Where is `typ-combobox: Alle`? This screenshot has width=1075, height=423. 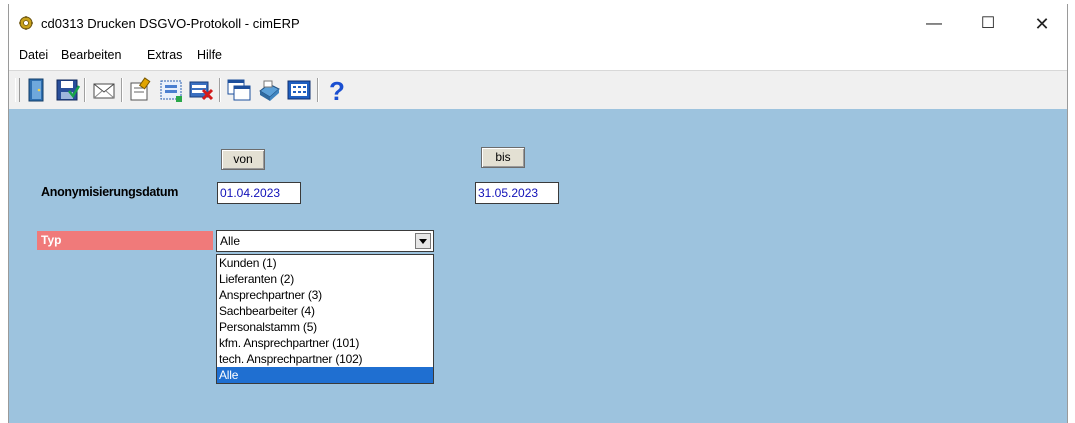 typ-combobox: Alle is located at coordinates (325, 241).